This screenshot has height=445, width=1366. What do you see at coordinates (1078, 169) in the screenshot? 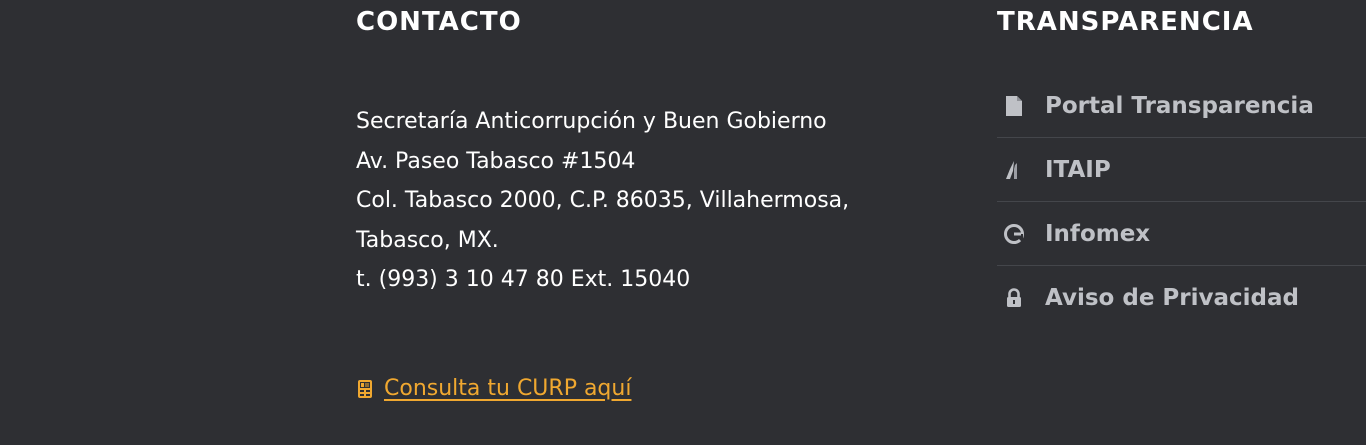
I see `transparency-link-label: ITAIP` at bounding box center [1078, 169].